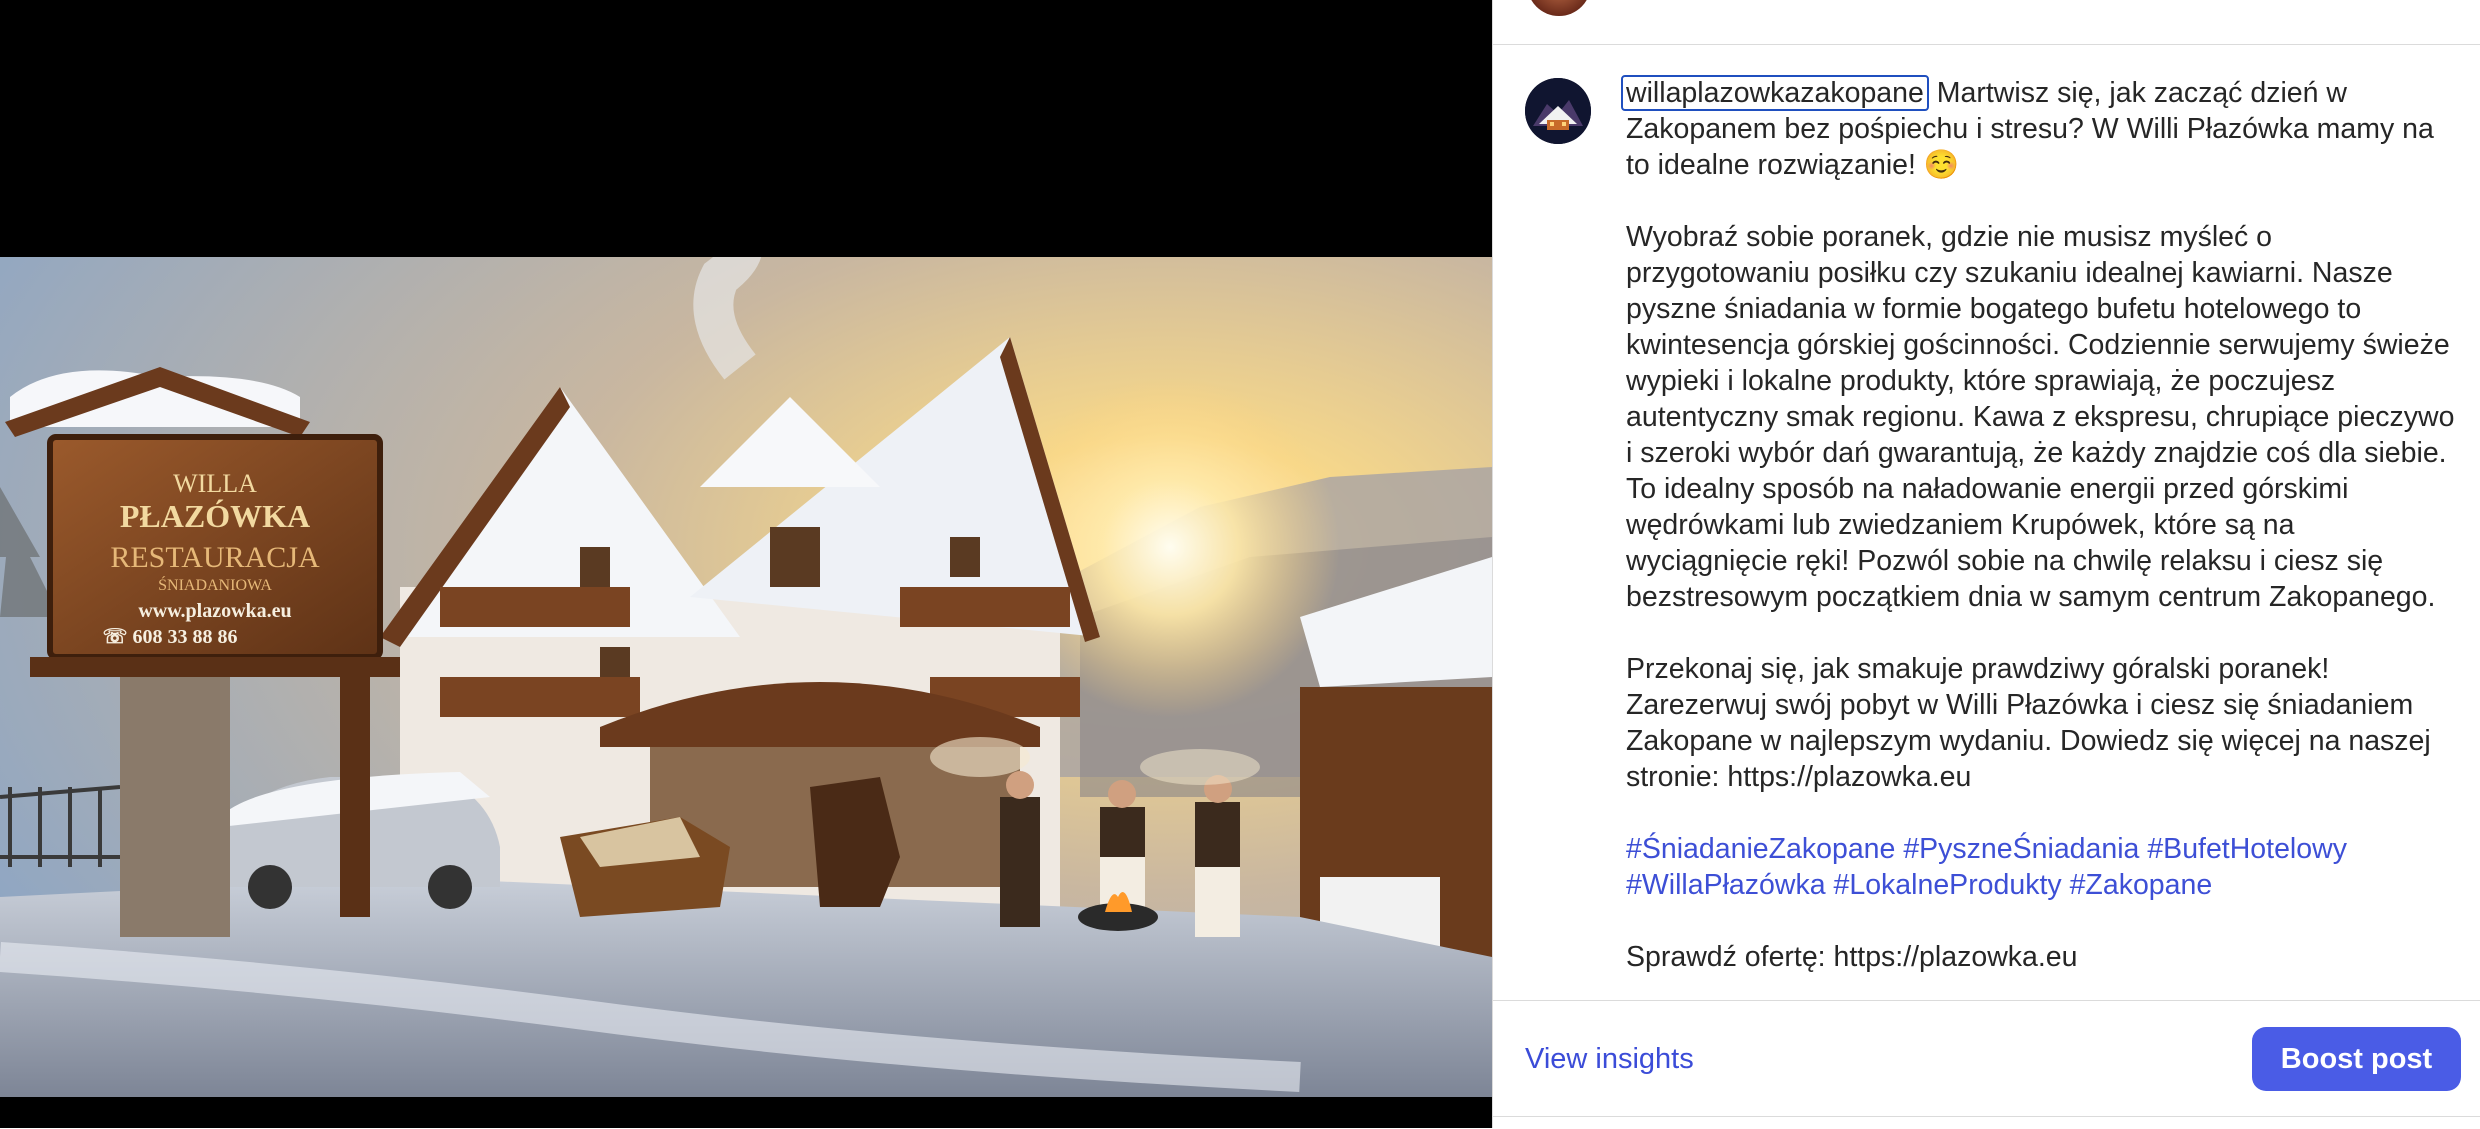  What do you see at coordinates (215, 557) in the screenshot?
I see `sign-text-3: RESTAURACJA` at bounding box center [215, 557].